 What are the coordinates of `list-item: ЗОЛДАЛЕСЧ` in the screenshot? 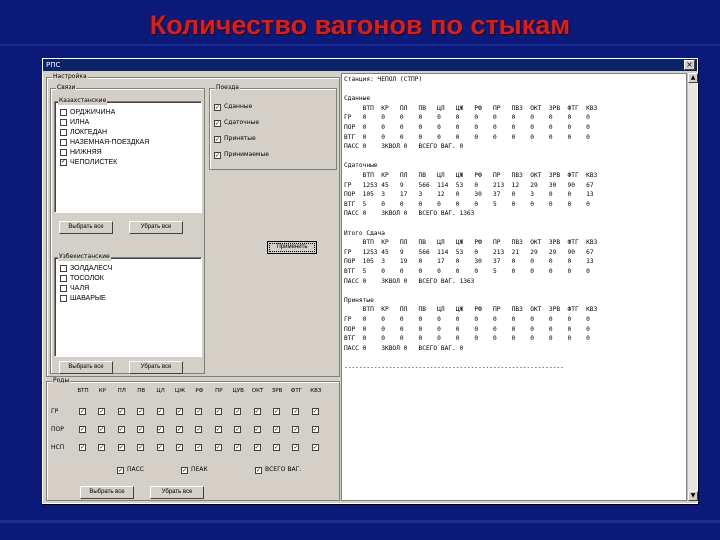 It's located at (86, 268).